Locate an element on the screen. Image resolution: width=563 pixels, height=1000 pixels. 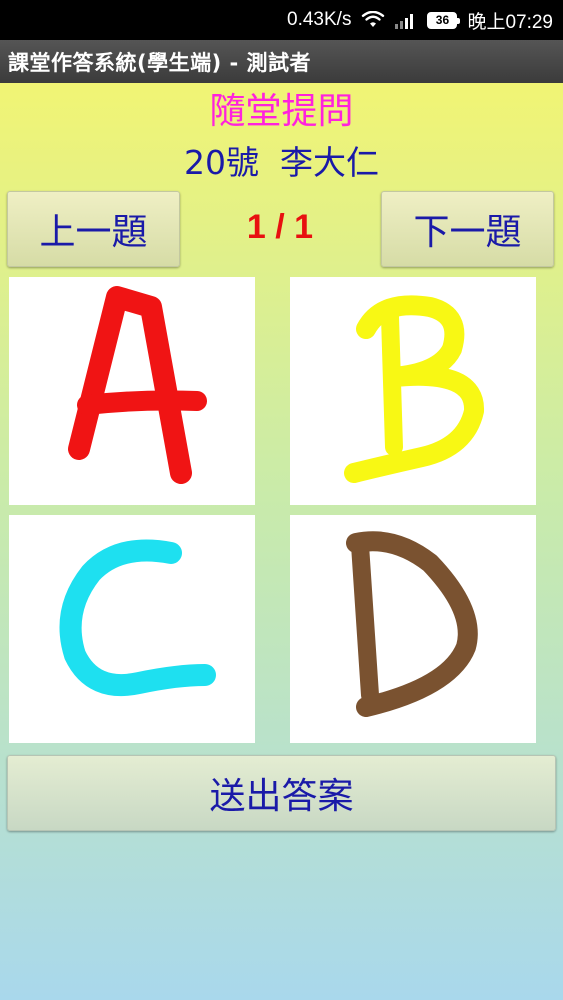
option-a-button: A is located at coordinates (132, 391).